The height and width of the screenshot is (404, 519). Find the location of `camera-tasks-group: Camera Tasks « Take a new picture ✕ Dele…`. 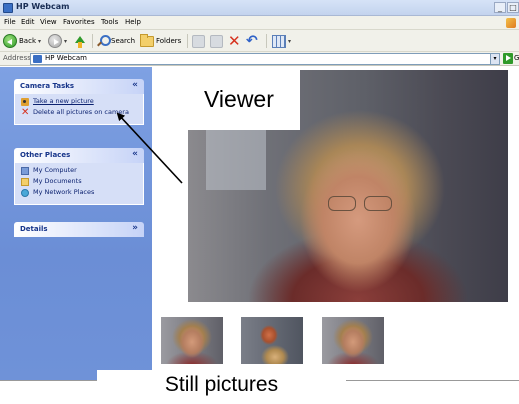

camera-tasks-group: Camera Tasks « Take a new picture ✕ Dele… is located at coordinates (79, 102).